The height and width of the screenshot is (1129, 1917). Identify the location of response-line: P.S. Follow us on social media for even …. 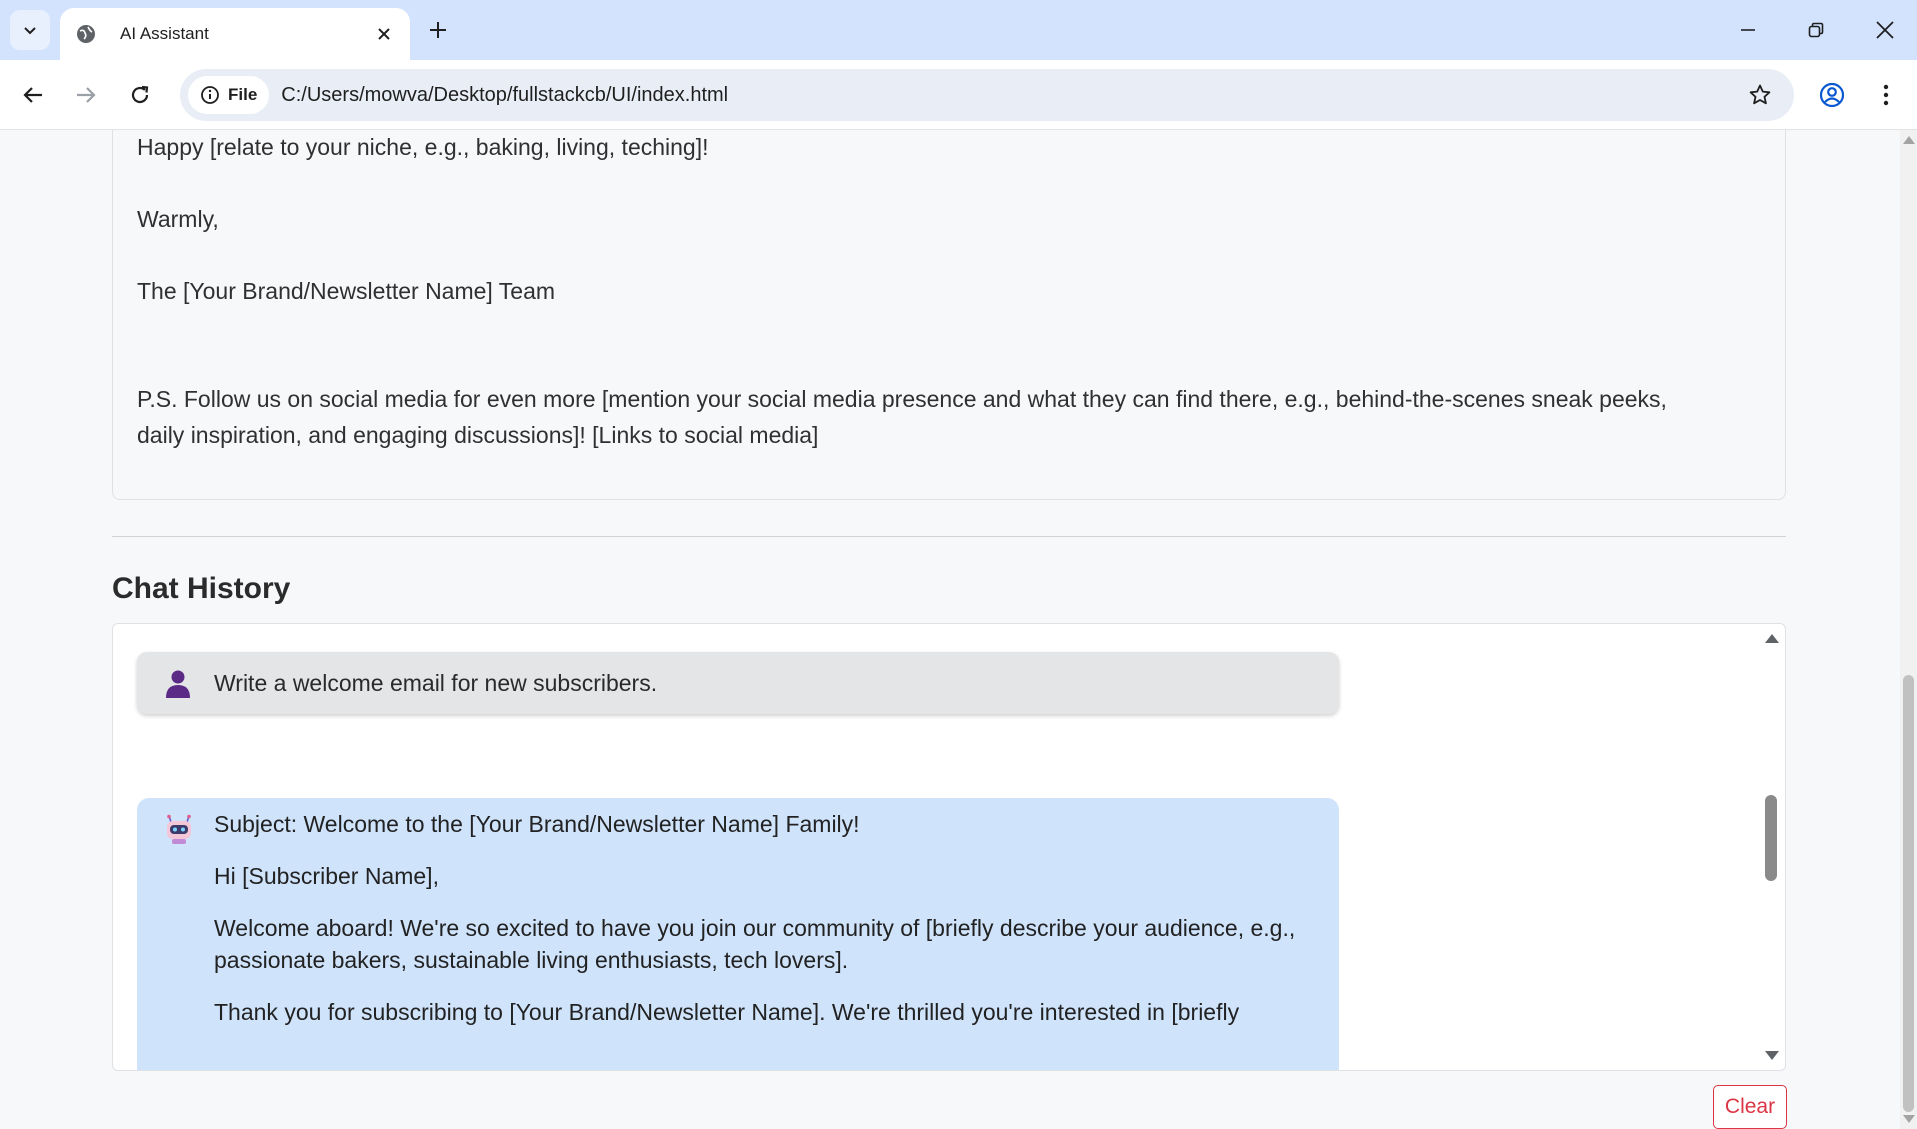
(902, 399).